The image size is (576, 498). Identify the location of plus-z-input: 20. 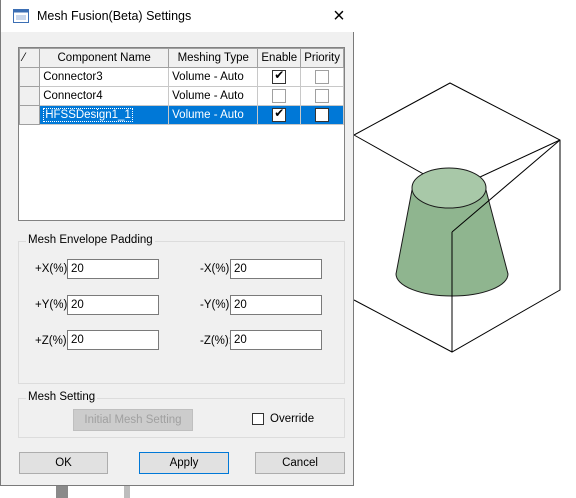
(113, 340).